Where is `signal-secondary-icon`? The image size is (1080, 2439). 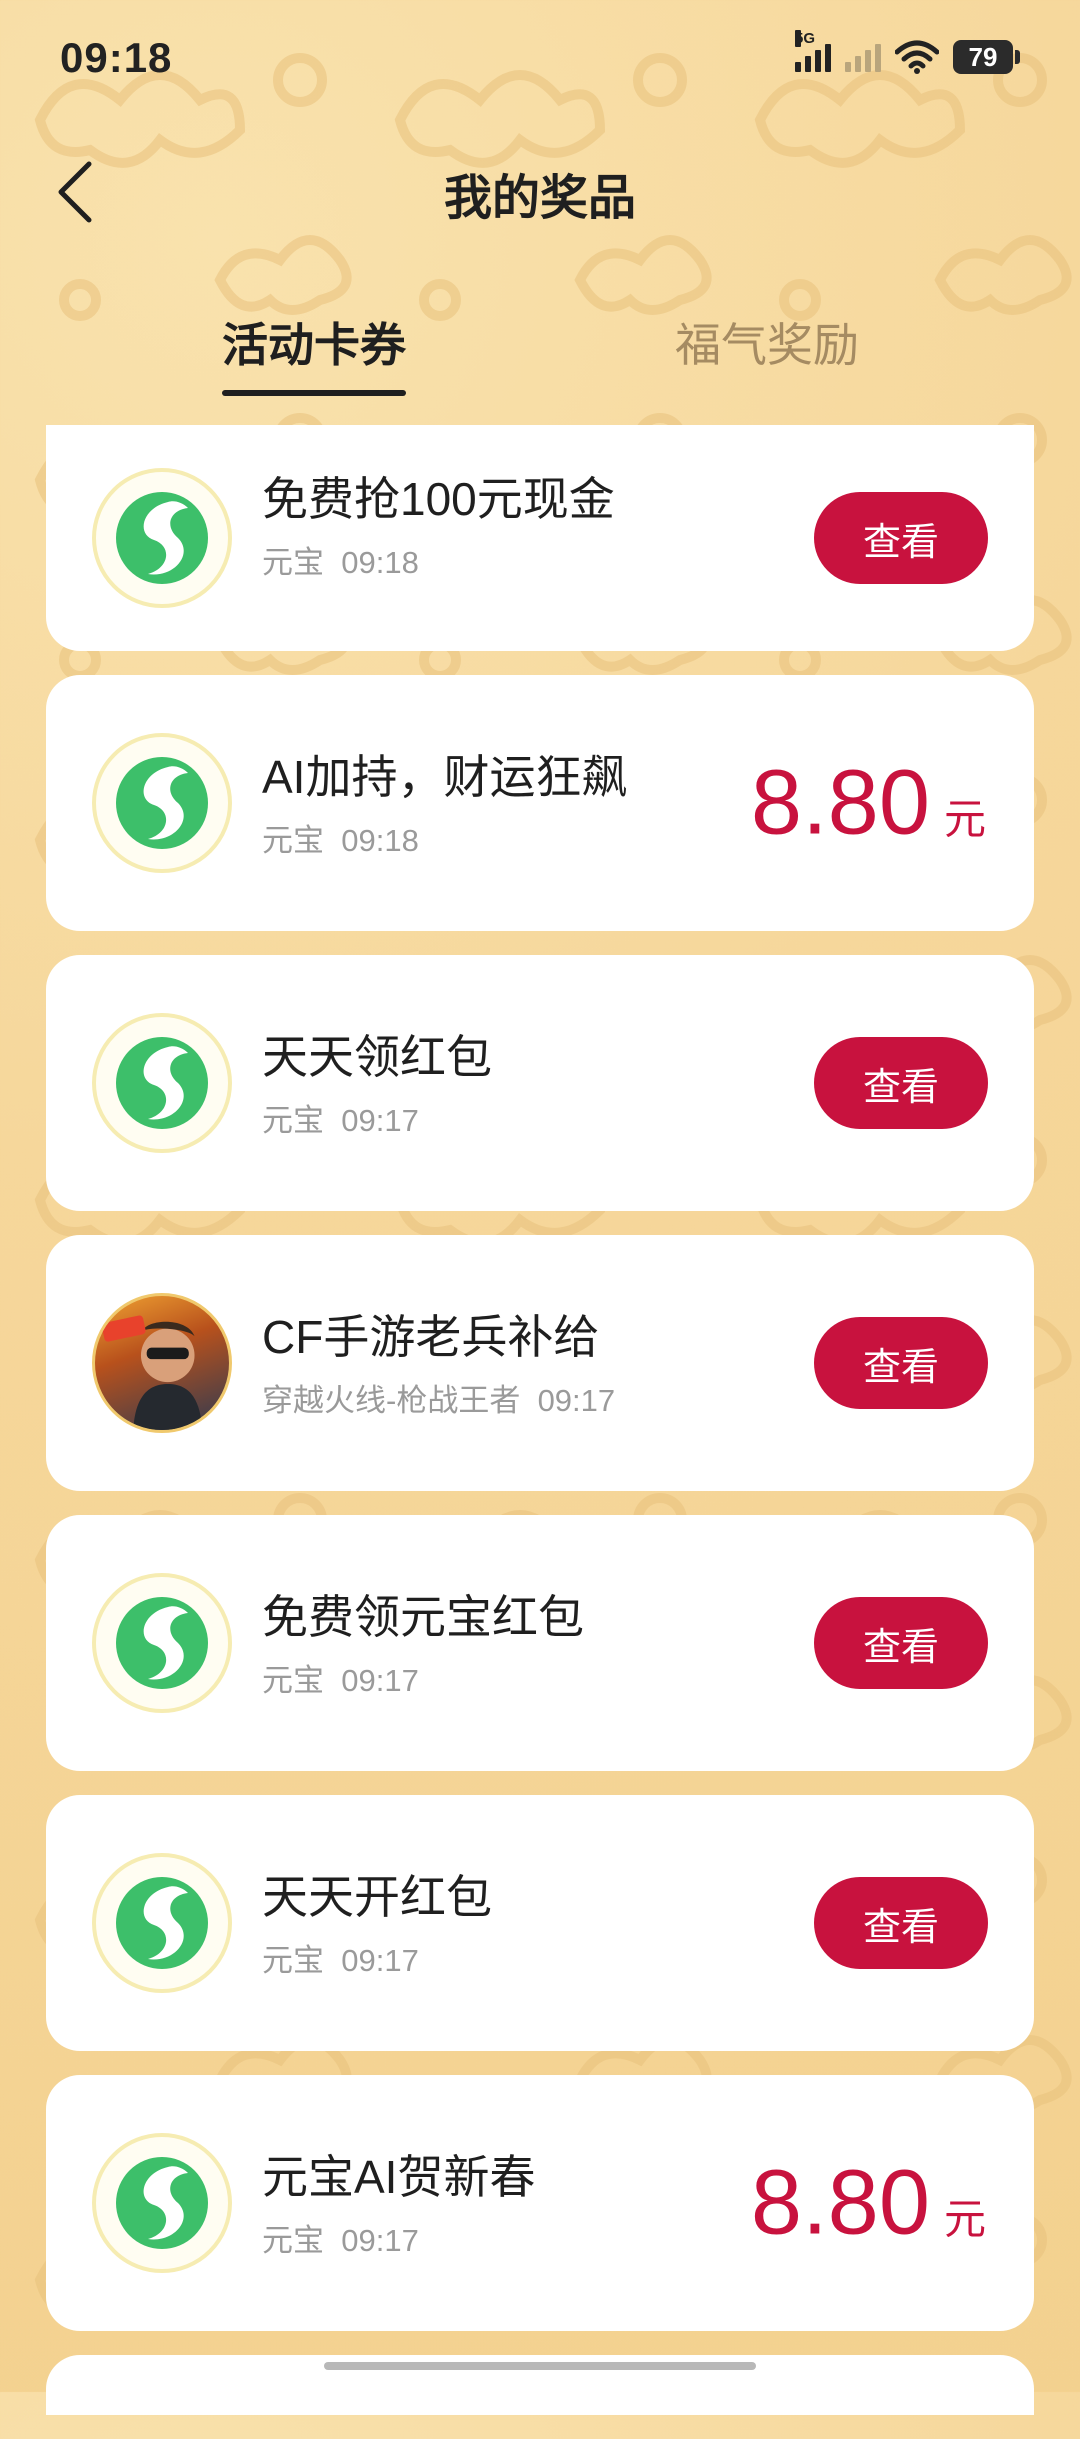
signal-secondary-icon is located at coordinates (863, 57).